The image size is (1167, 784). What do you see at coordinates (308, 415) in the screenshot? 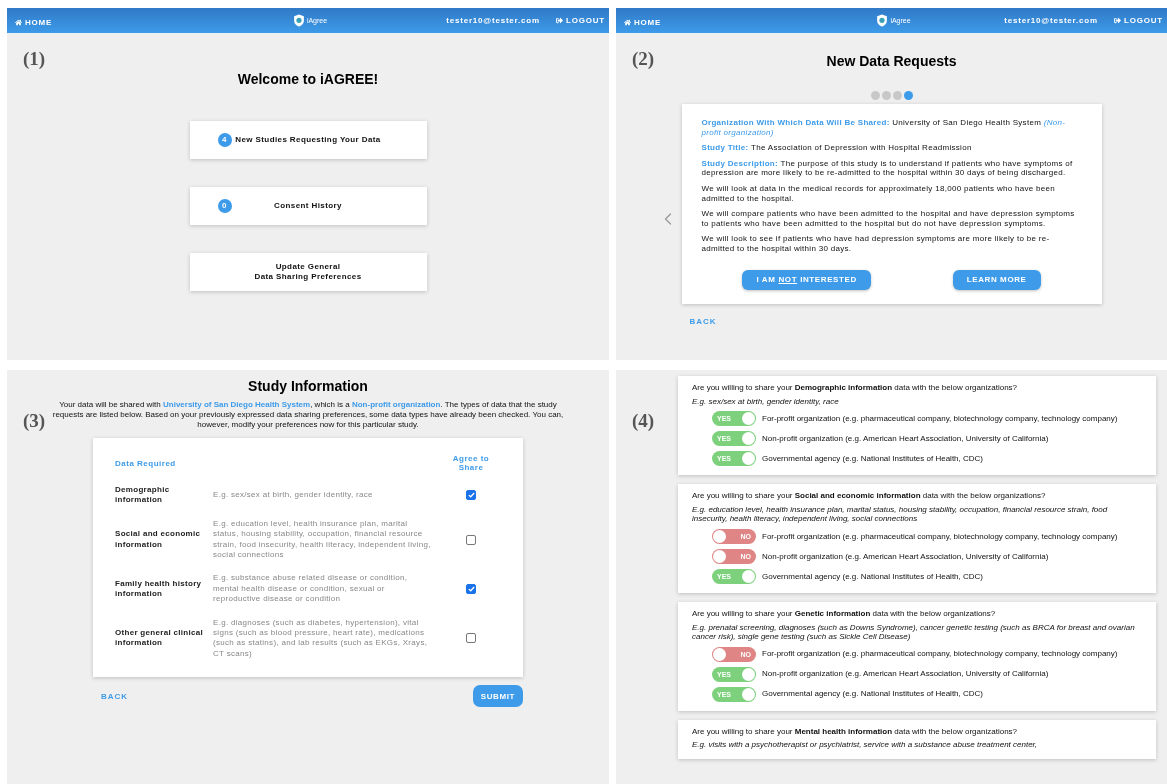
I see `intro-paragraph: Your data will be shared with University of San Diego Health System, which is a Non-profit organization. The types of data that the study requests are listed below. Based on your previously expressed data sharing preferences, some data types have already been checked. You can, however, modify your preferences now for this particular study.` at bounding box center [308, 415].